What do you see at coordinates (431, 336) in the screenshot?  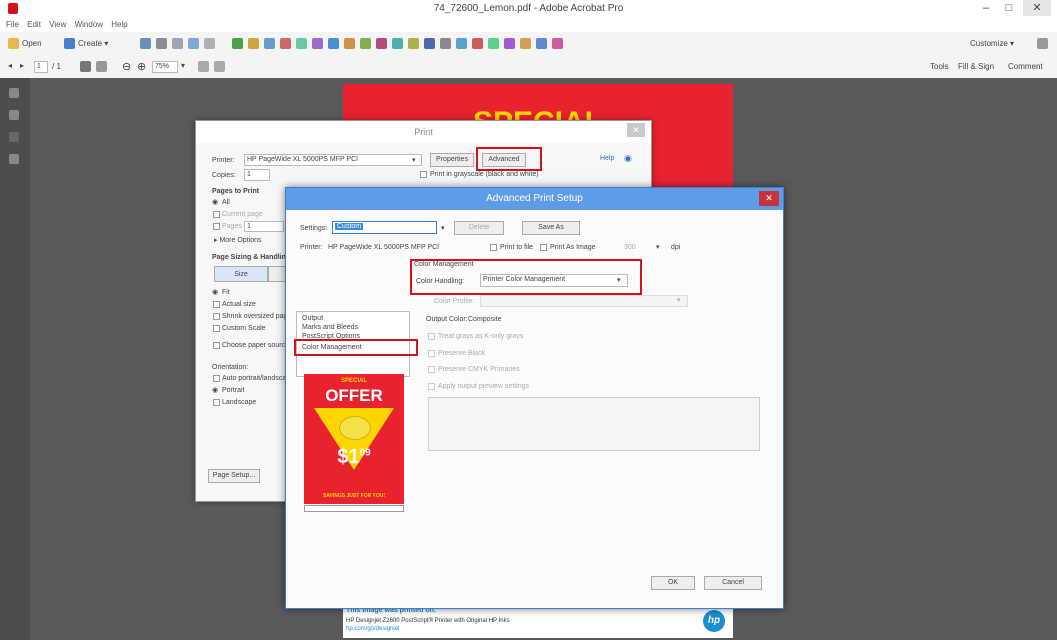 I see `treat-grays-checkbox` at bounding box center [431, 336].